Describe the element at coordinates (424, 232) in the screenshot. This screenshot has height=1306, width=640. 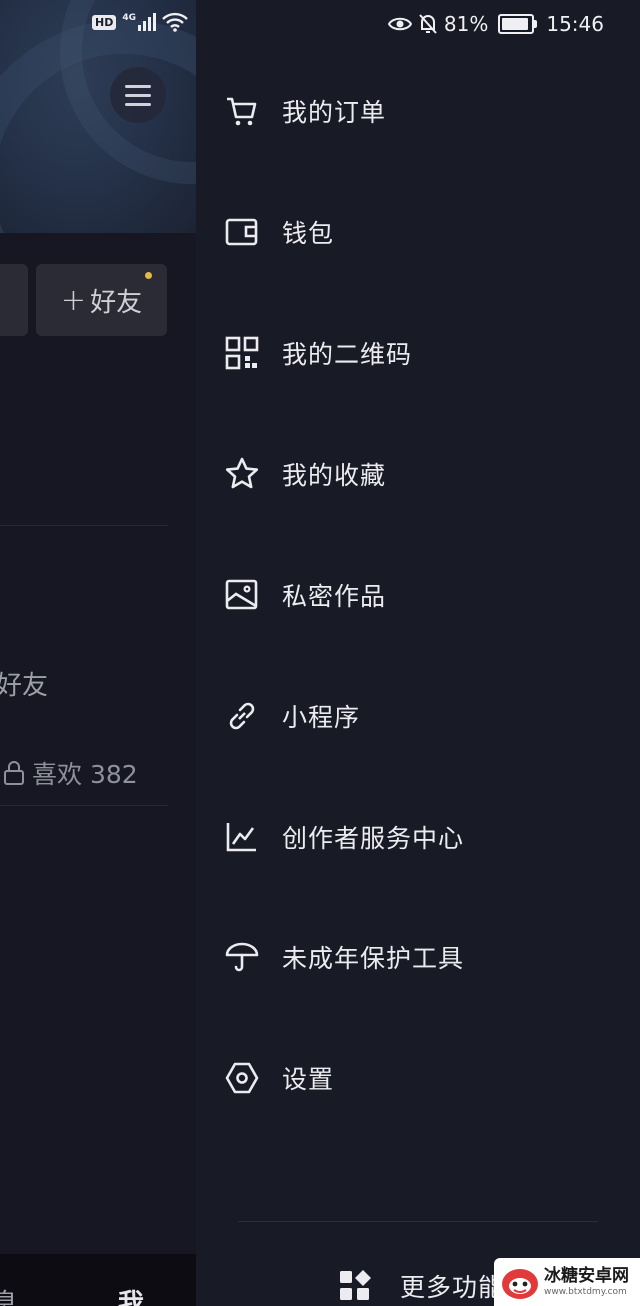
I see `menu-item-wallet: 钱包` at that location.